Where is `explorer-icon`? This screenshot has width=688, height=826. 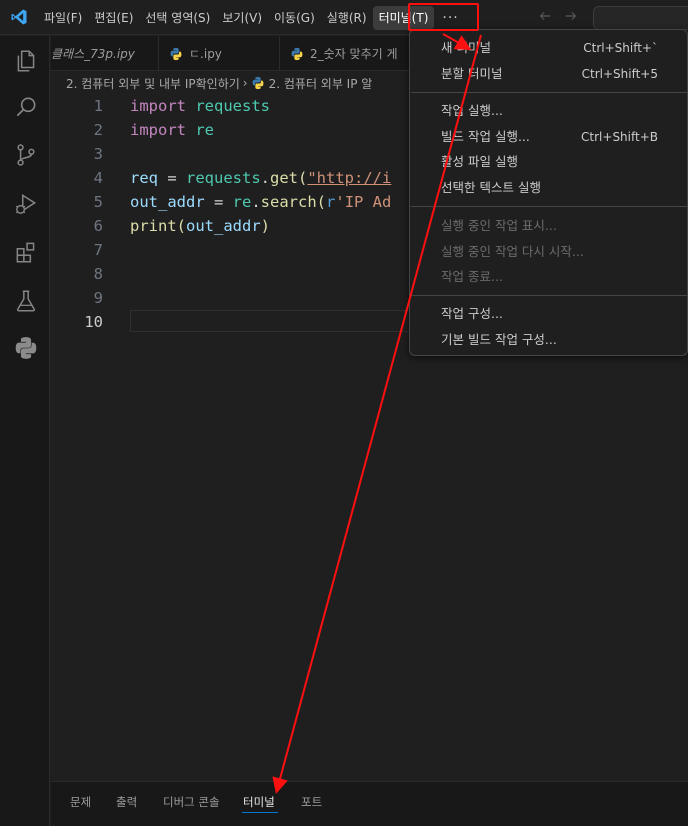 explorer-icon is located at coordinates (26, 61).